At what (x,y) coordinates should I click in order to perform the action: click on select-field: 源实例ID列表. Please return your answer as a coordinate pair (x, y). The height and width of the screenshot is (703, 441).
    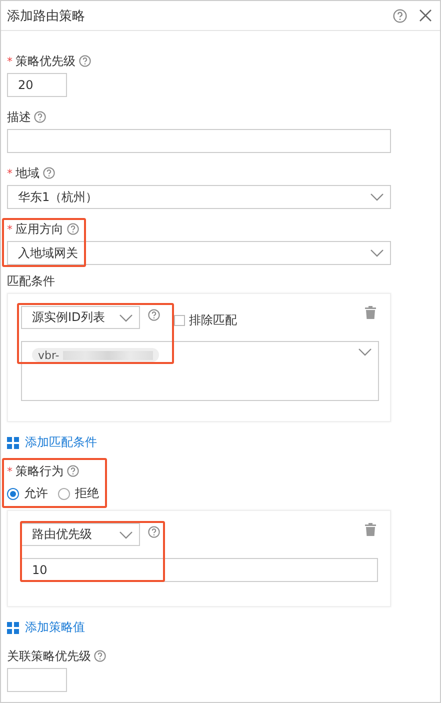
    Looking at the image, I should click on (80, 317).